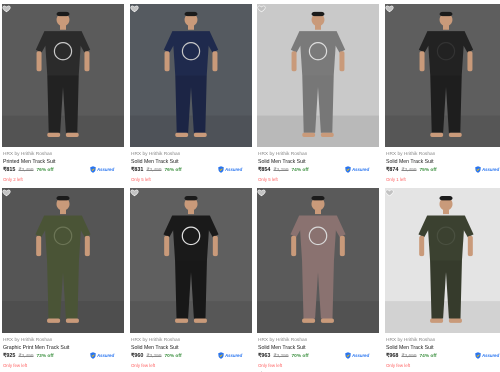  I want to click on price-row: ₹960 ₹3,299 70% off, so click(156, 356).